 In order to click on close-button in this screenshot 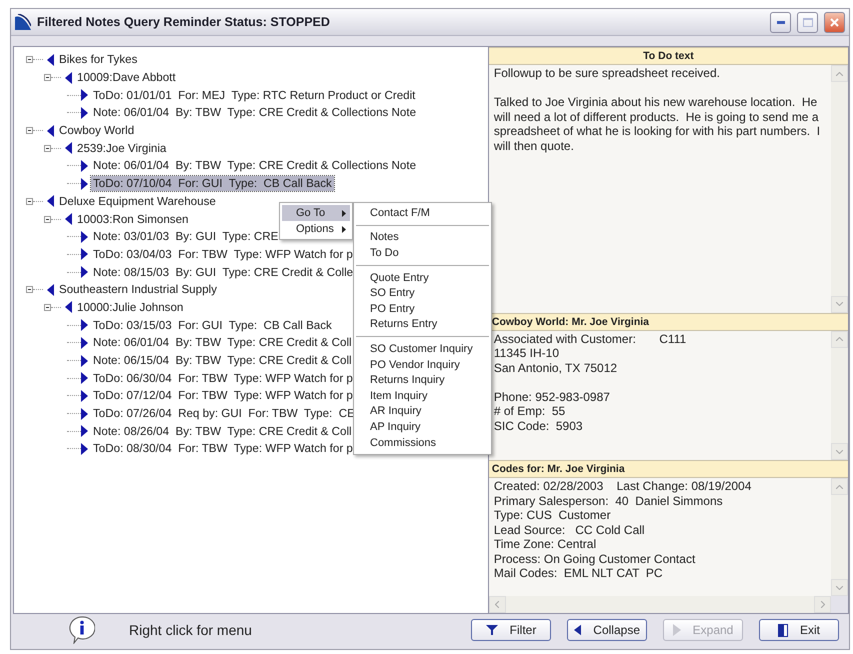, I will do `click(834, 22)`.